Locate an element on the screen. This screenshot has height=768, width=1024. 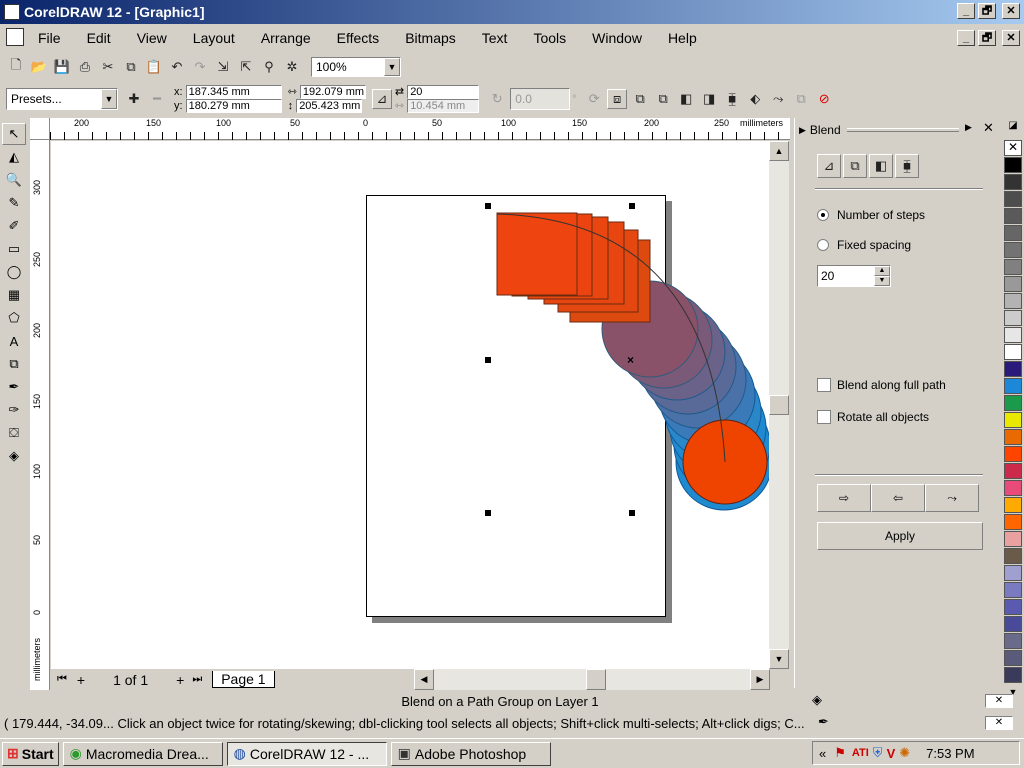
menu-edit: Edit is located at coordinates (99, 38).